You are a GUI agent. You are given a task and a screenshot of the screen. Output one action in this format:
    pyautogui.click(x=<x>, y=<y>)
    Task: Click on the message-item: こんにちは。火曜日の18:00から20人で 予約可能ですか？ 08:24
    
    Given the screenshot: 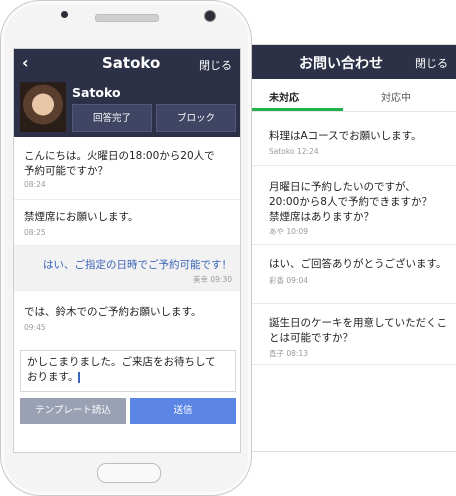 What is the action you would take?
    pyautogui.click(x=127, y=168)
    